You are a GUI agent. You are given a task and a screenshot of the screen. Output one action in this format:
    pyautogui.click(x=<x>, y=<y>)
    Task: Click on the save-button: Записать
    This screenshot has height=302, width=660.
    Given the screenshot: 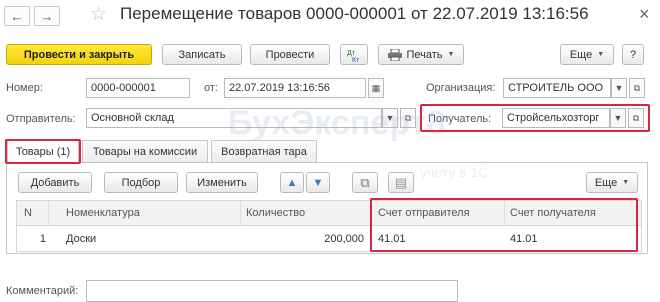 What is the action you would take?
    pyautogui.click(x=202, y=54)
    